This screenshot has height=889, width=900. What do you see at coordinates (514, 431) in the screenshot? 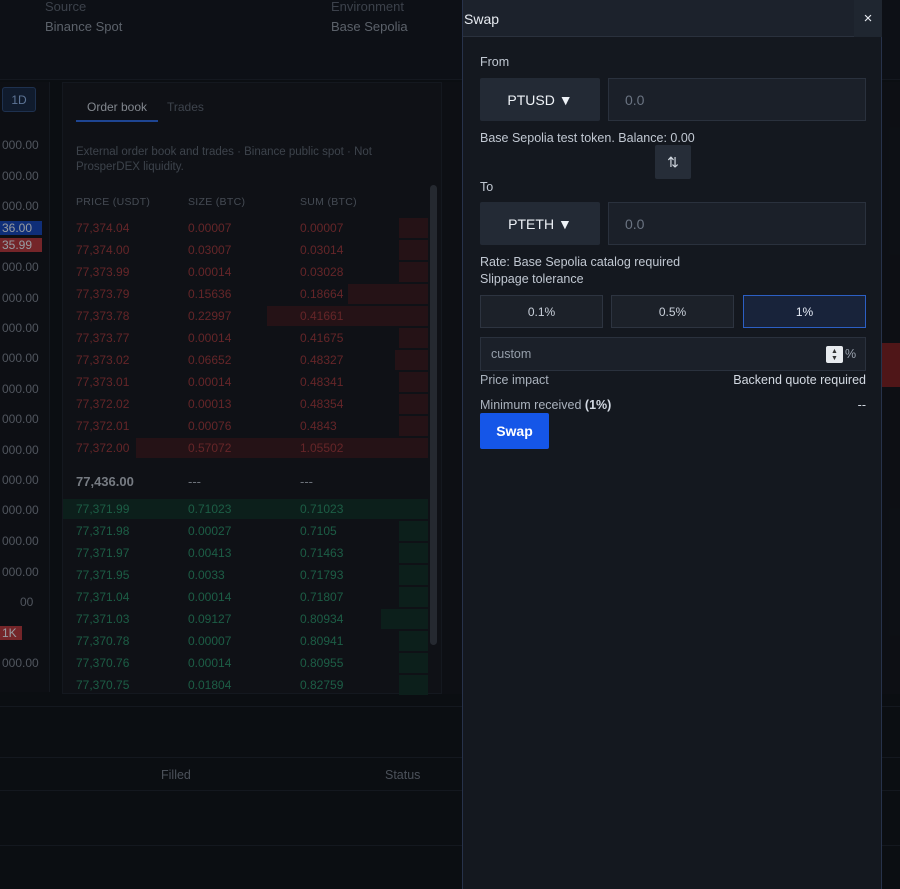
I see `swap-submit-button: Swap` at bounding box center [514, 431].